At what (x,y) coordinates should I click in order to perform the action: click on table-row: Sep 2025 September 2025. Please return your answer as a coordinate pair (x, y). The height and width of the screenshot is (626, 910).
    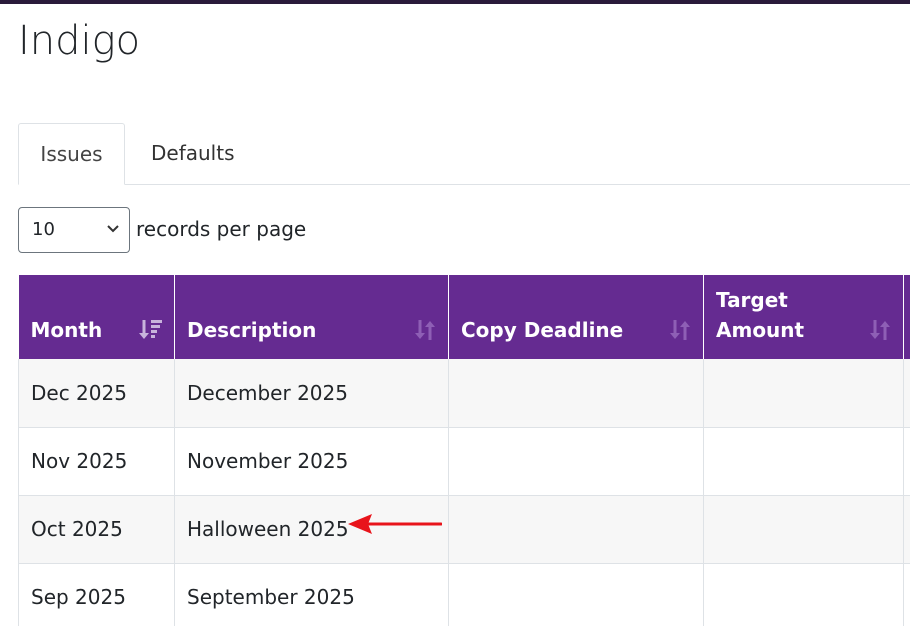
    Looking at the image, I should click on (464, 594).